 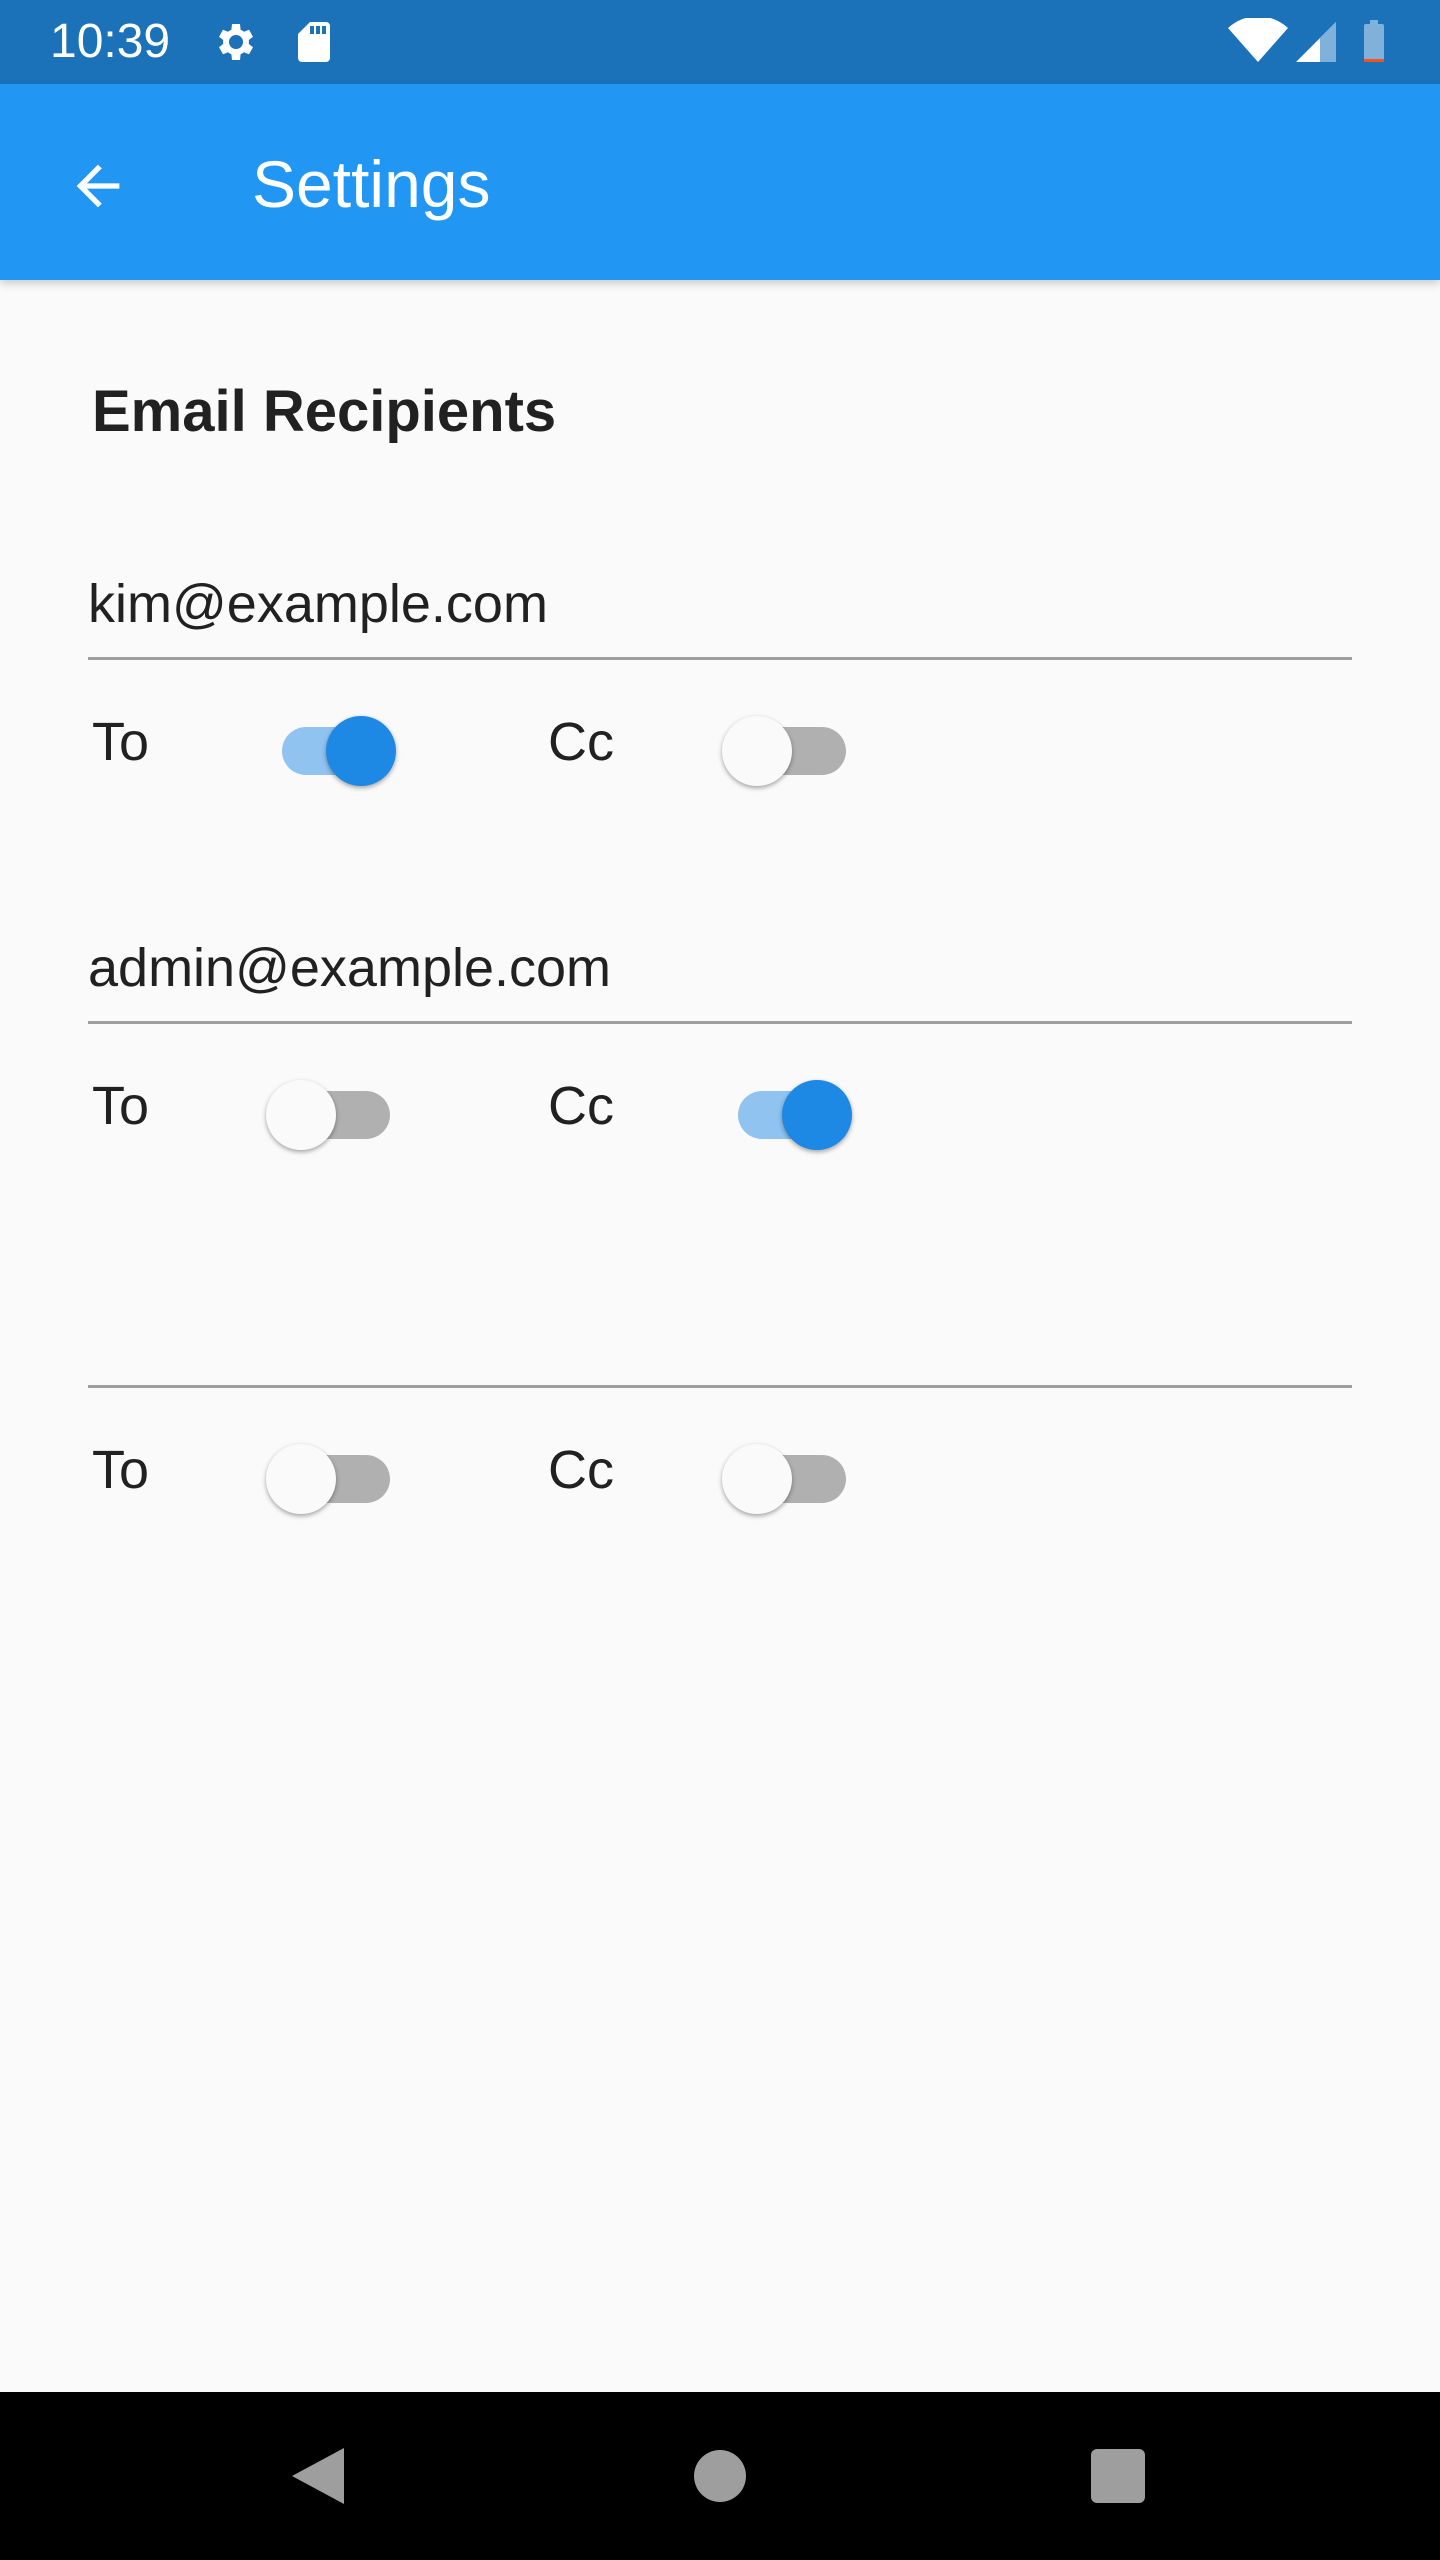 I want to click on home-circle-icon, so click(x=720, y=2478).